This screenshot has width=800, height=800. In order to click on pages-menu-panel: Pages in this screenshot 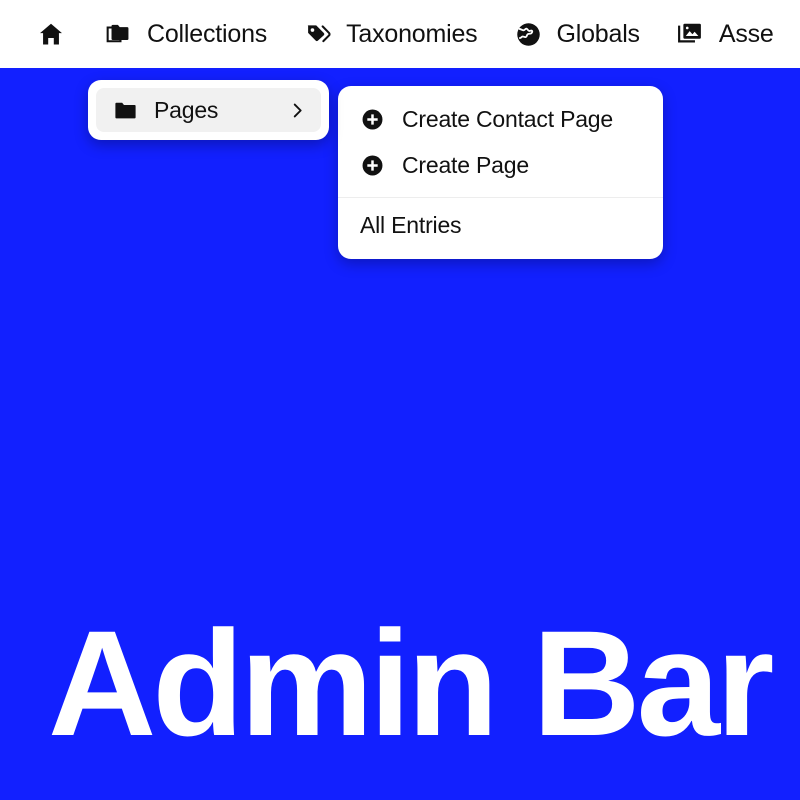, I will do `click(208, 110)`.